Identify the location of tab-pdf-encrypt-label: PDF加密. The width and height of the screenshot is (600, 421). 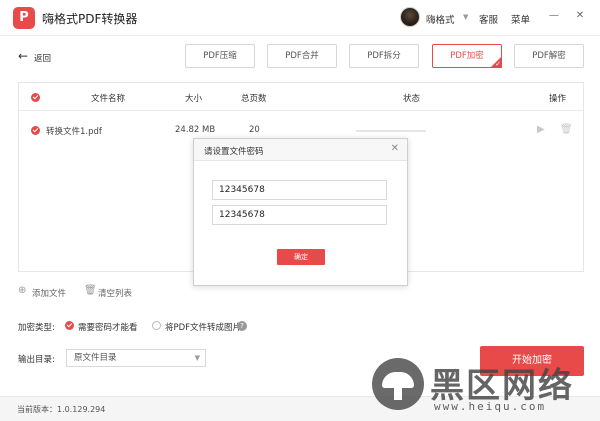
(467, 56).